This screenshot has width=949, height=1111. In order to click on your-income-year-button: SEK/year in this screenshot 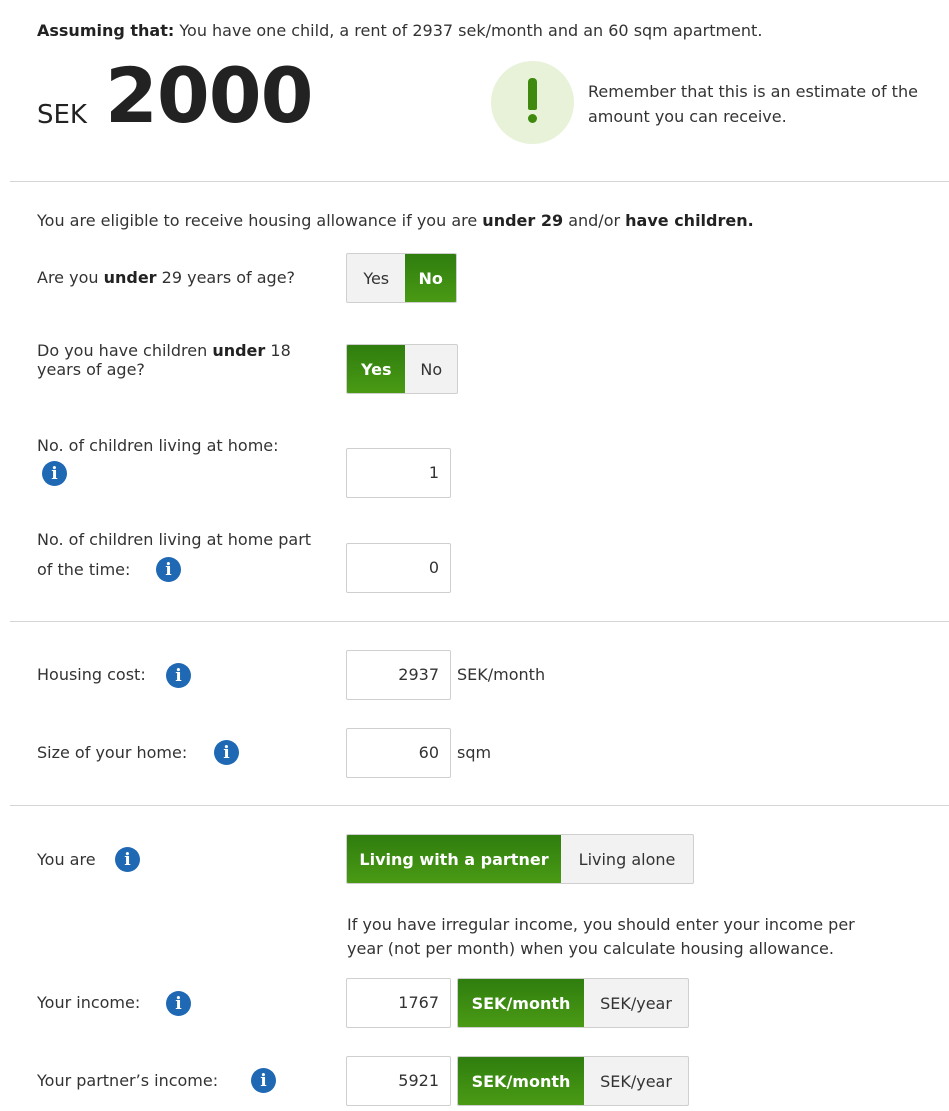, I will do `click(636, 1003)`.